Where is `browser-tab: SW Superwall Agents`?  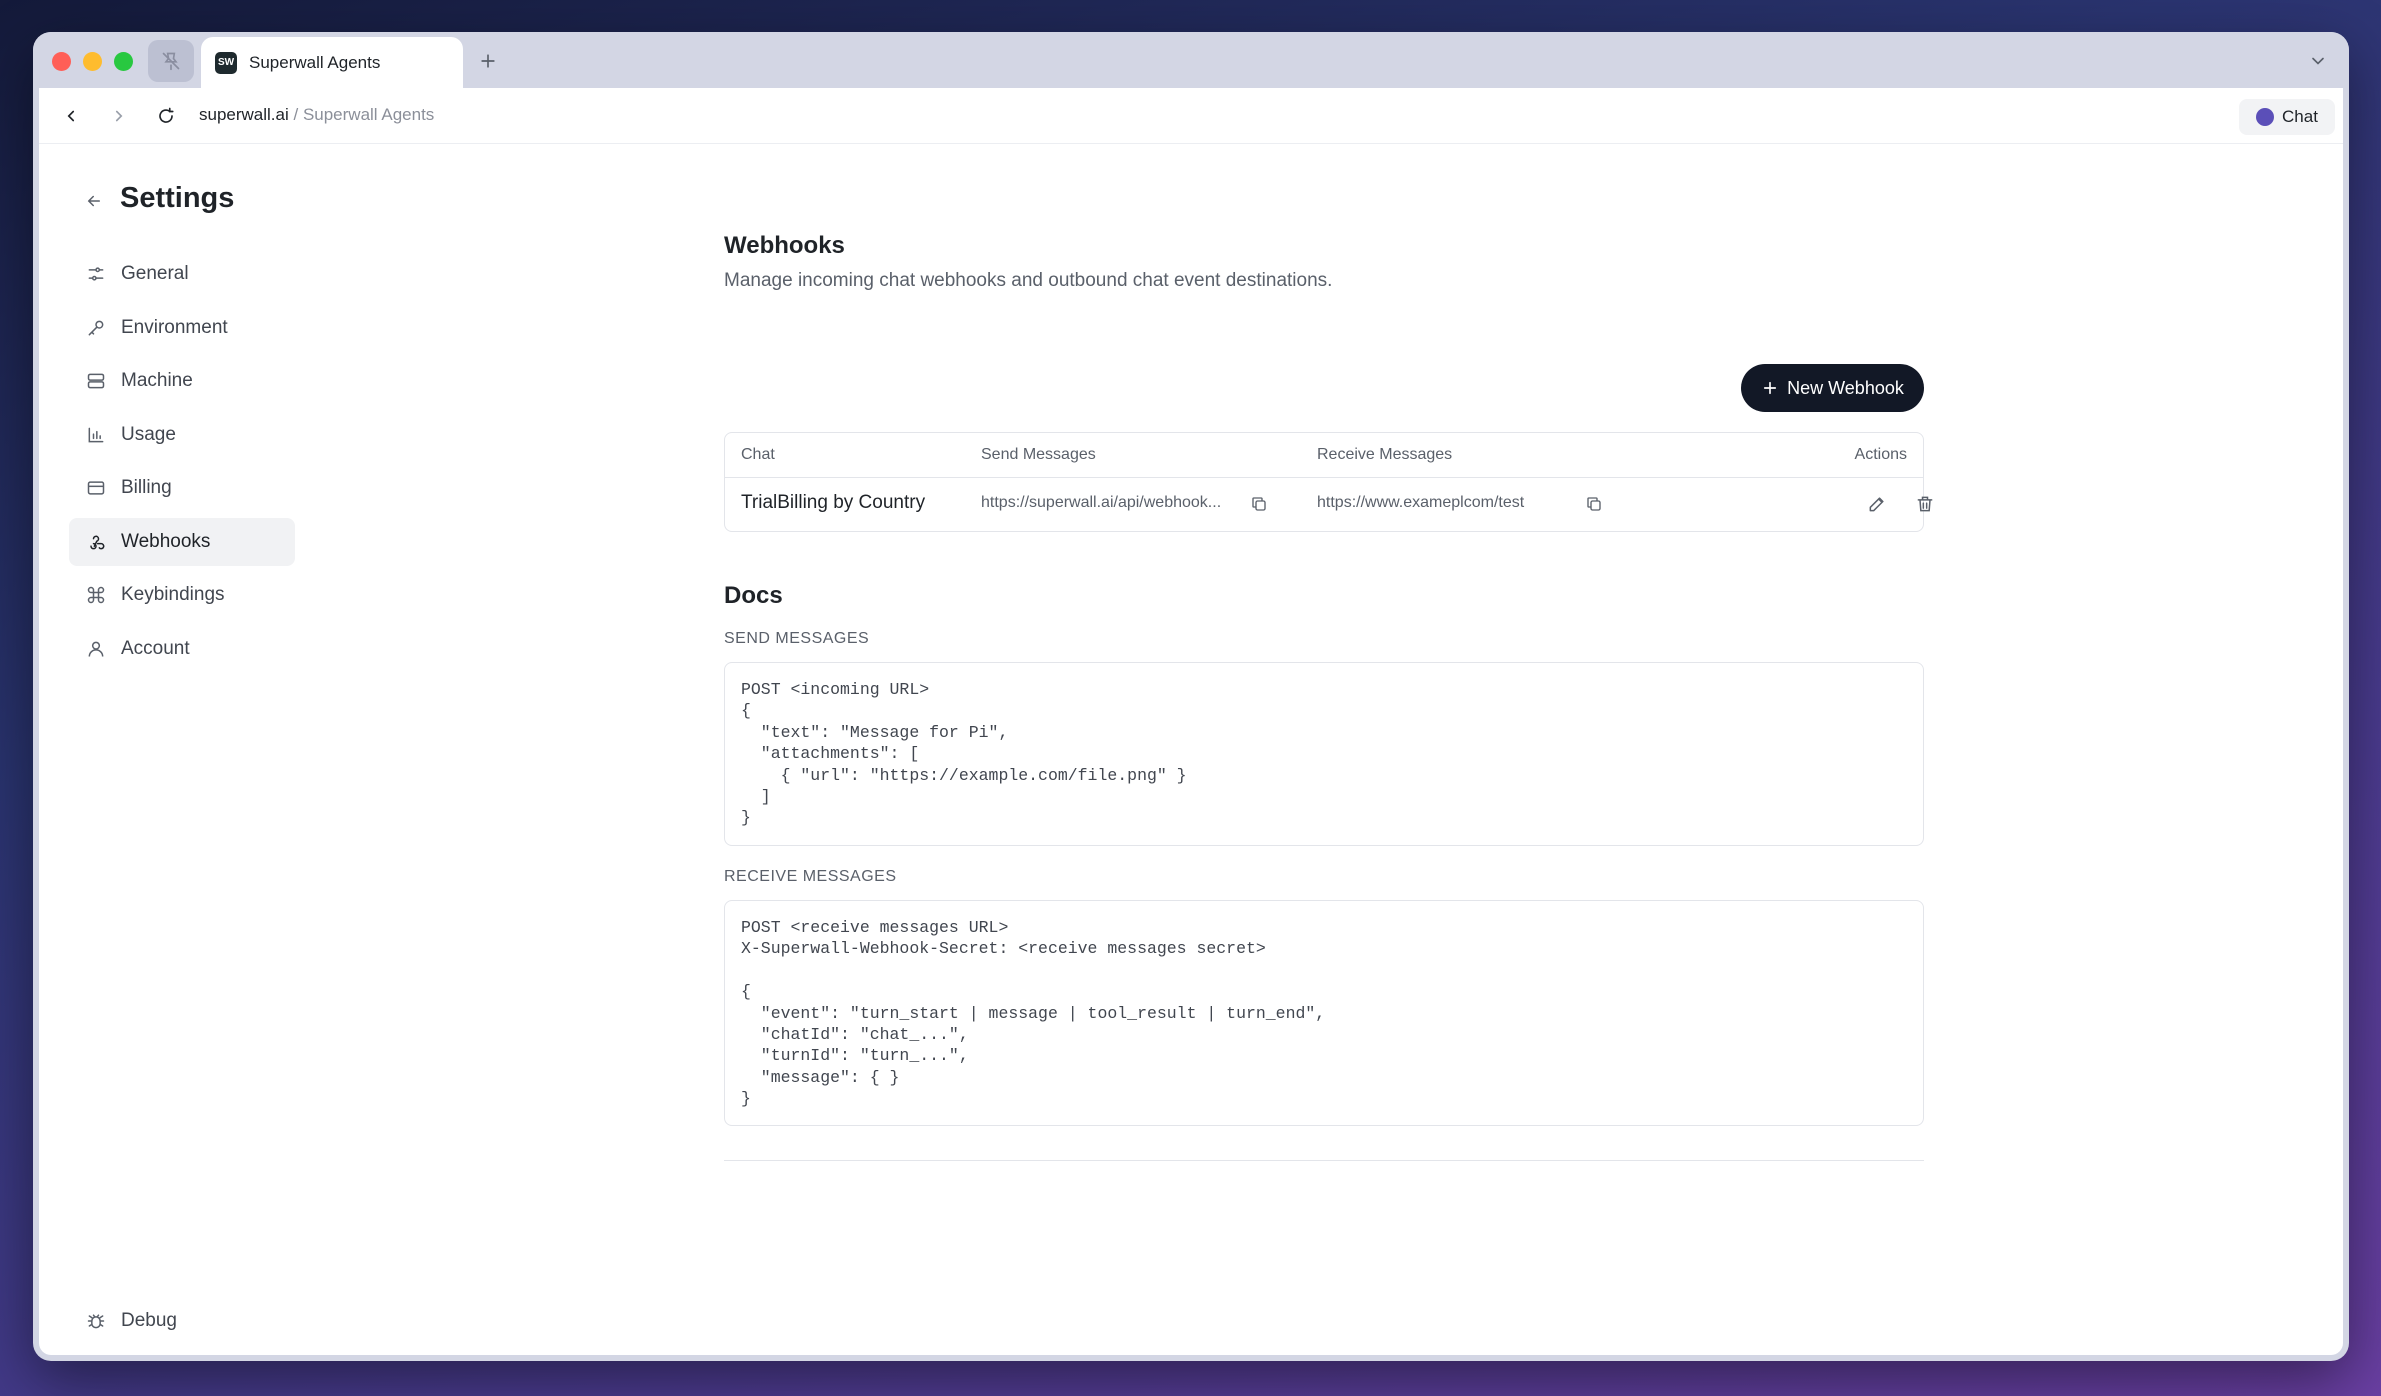
browser-tab: SW Superwall Agents is located at coordinates (332, 62).